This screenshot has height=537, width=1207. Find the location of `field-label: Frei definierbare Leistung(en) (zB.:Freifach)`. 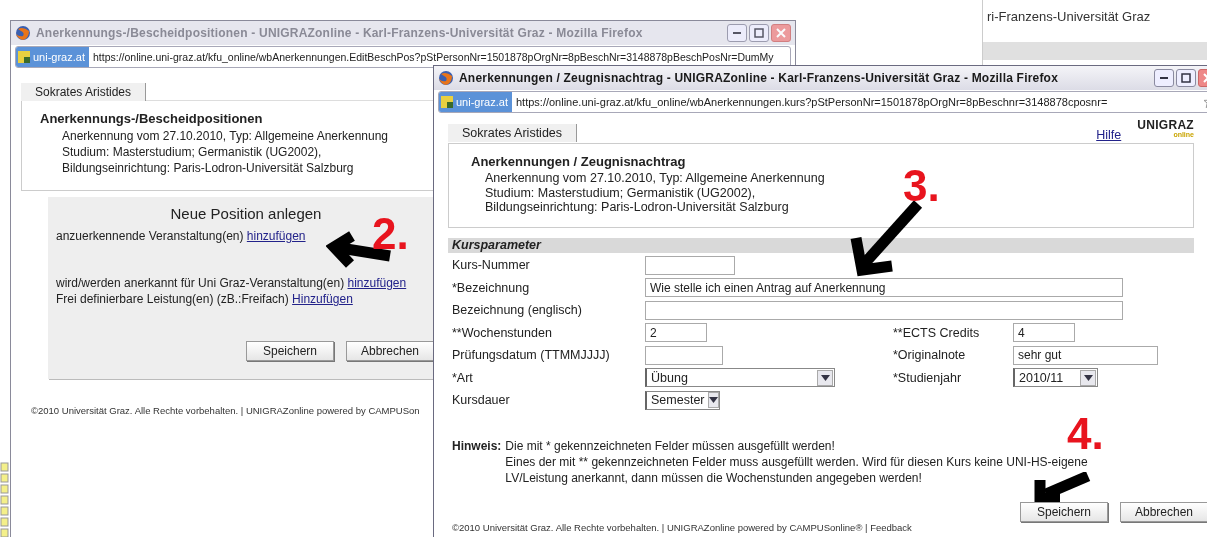

field-label: Frei definierbare Leistung(en) (zB.:Freifach) is located at coordinates (172, 299).